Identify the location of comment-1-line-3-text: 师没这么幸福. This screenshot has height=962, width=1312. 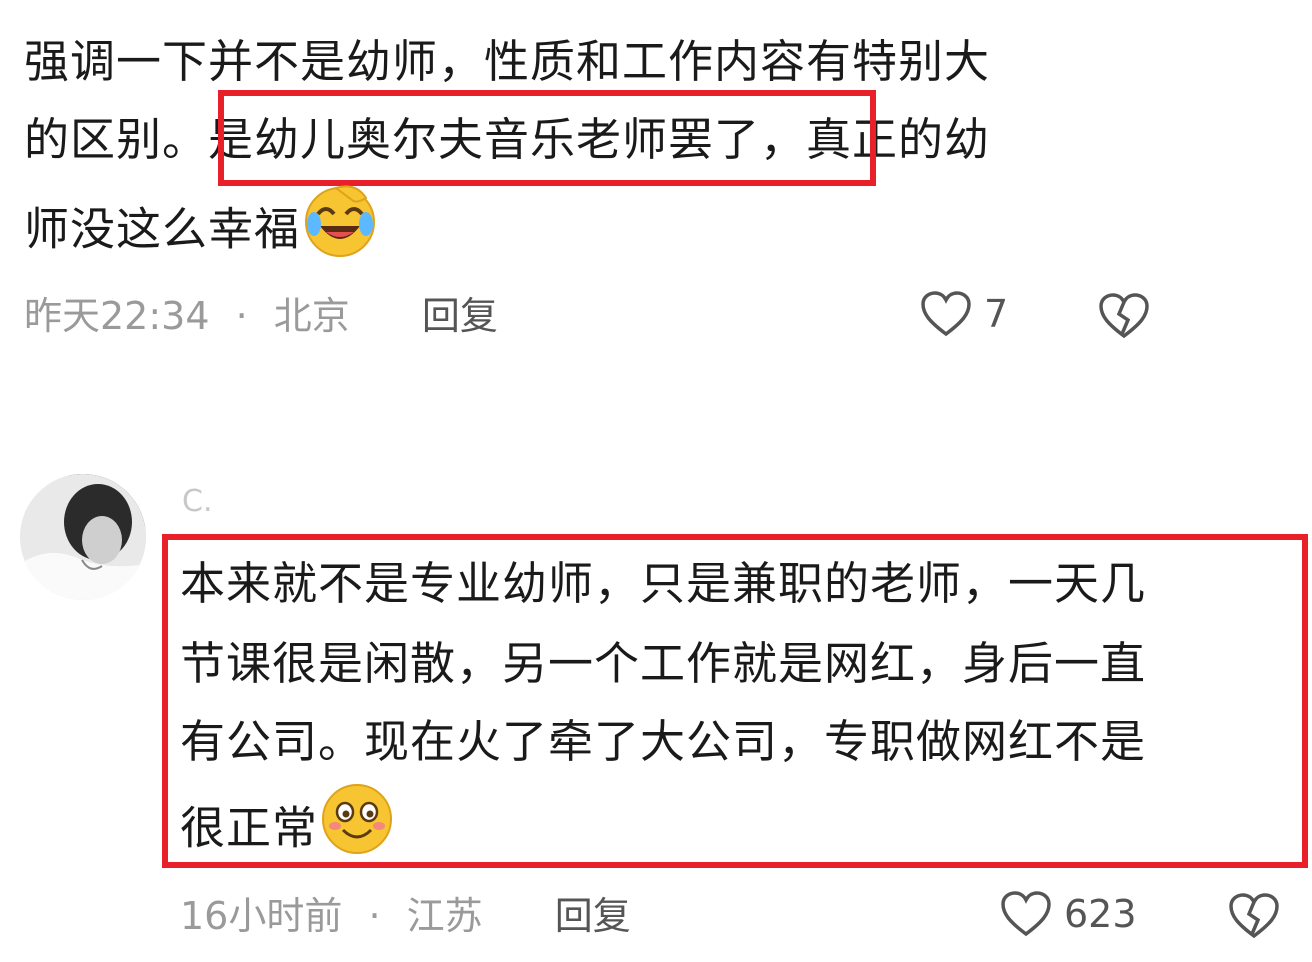
(162, 229).